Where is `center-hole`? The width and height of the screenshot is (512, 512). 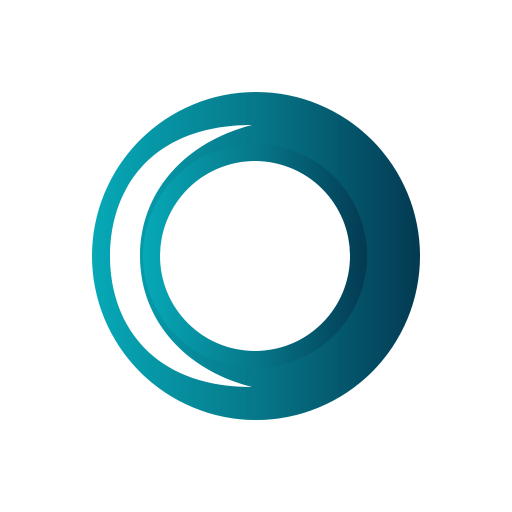
center-hole is located at coordinates (255, 256).